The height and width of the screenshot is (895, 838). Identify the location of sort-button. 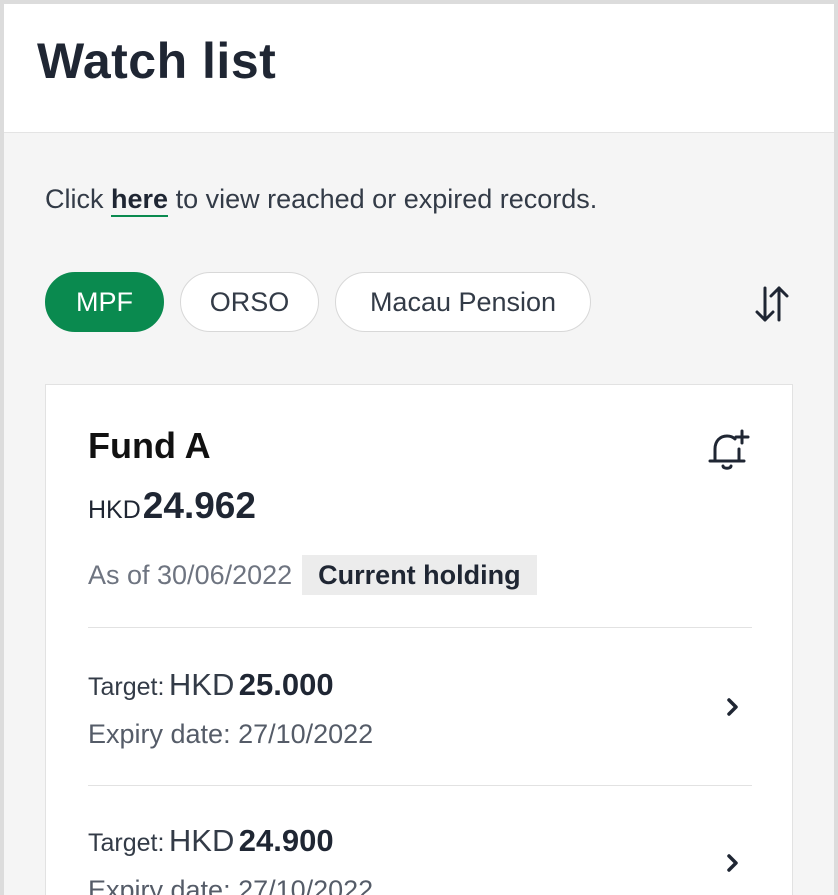
(772, 304).